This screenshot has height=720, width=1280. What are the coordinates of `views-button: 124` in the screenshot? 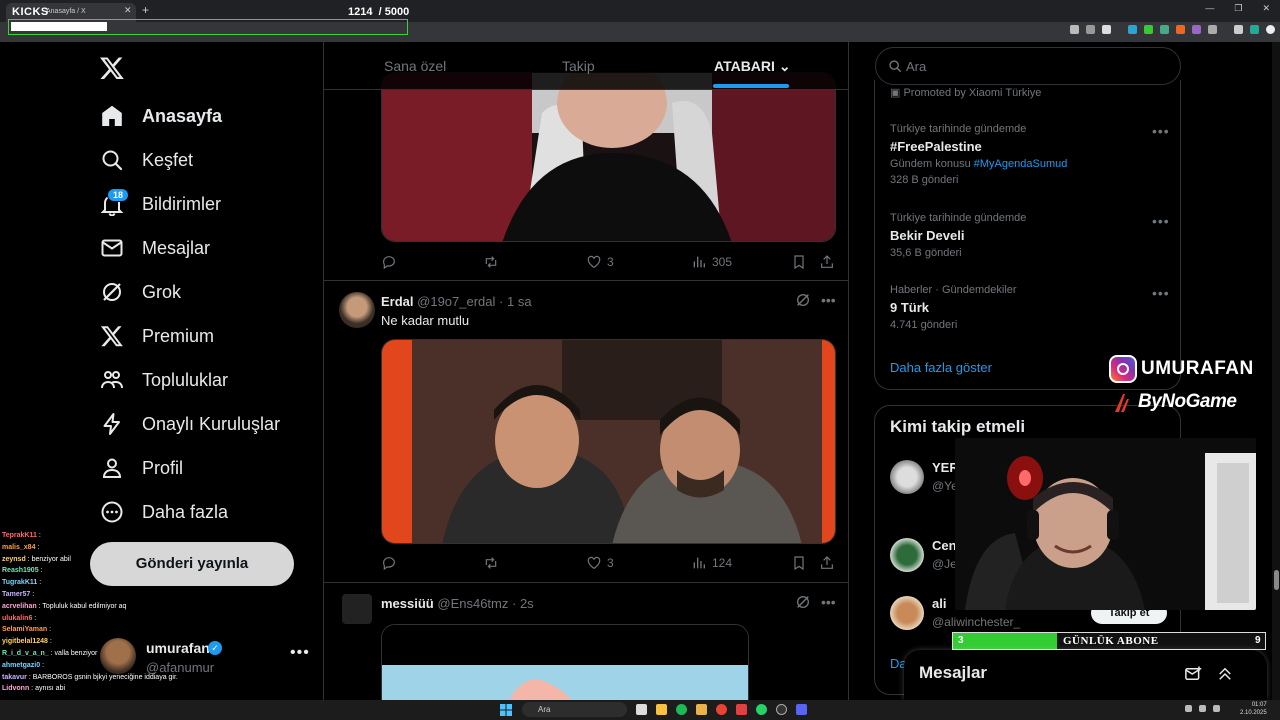 It's located at (711, 563).